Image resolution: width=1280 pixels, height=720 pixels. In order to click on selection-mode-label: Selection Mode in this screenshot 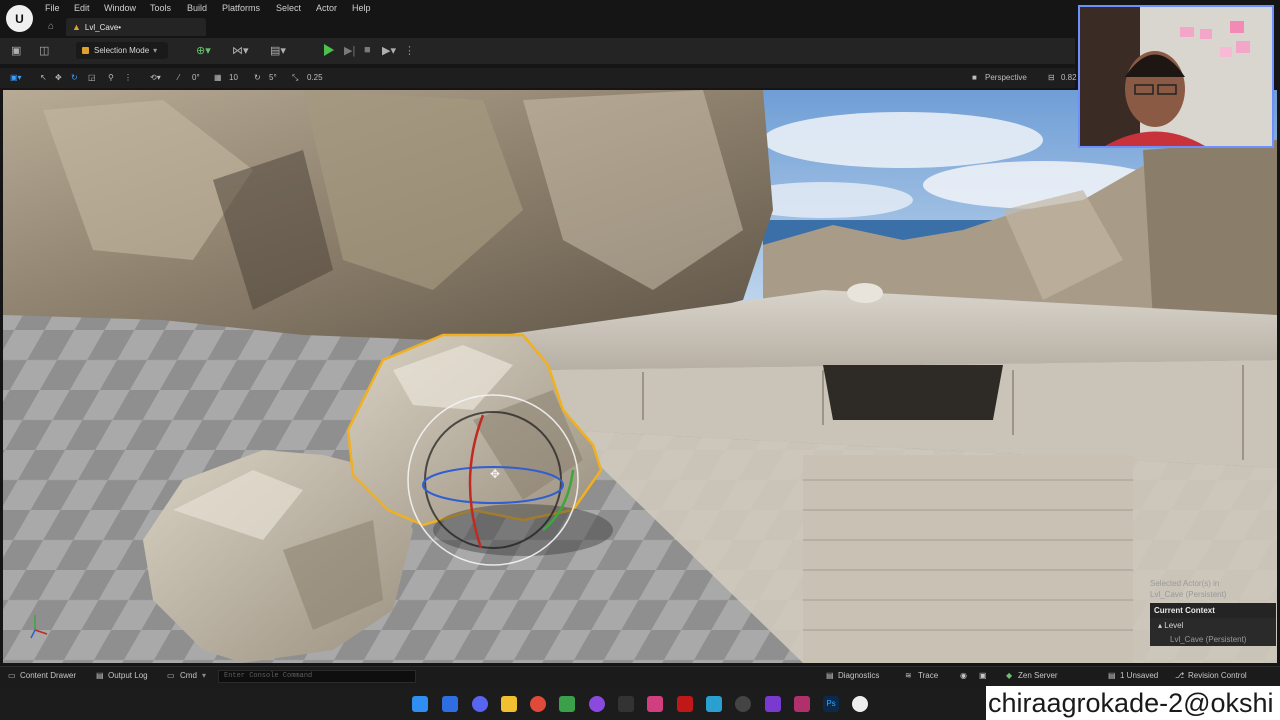, I will do `click(122, 50)`.